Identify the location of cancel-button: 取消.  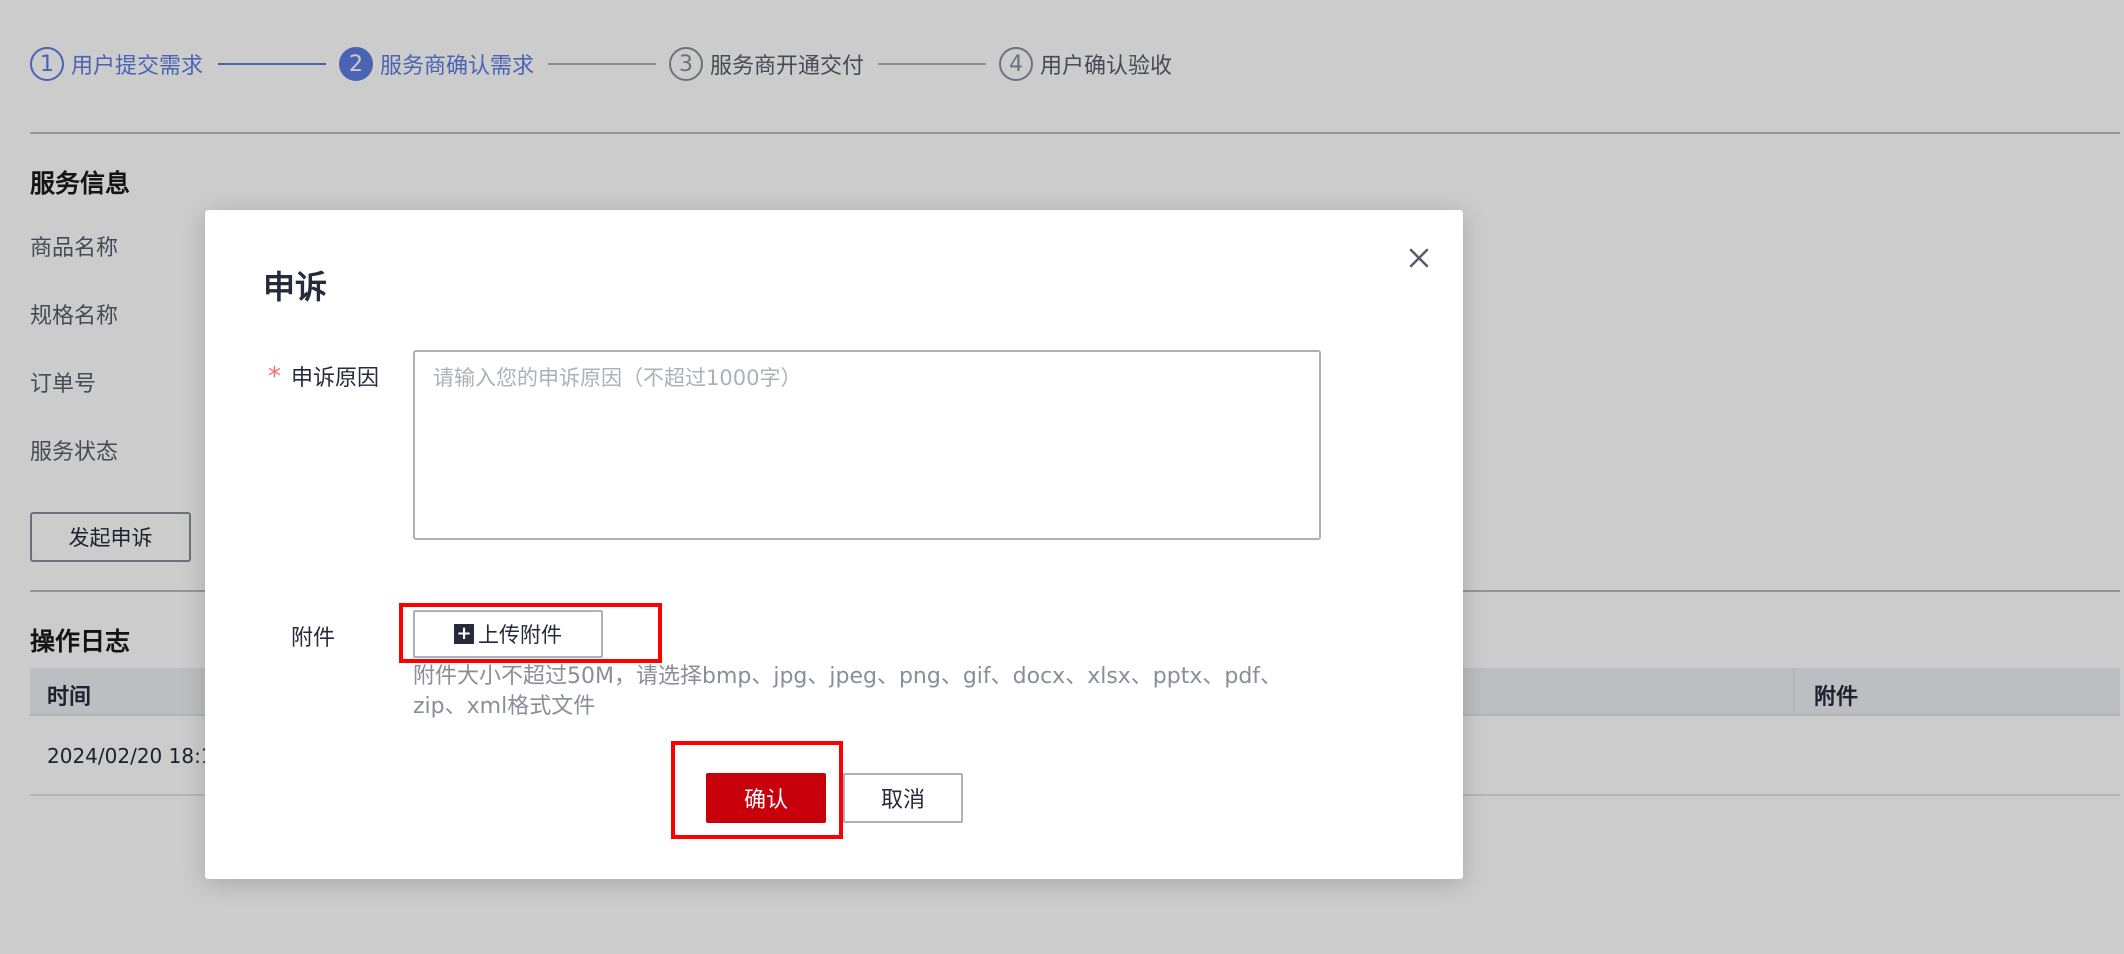
(903, 798).